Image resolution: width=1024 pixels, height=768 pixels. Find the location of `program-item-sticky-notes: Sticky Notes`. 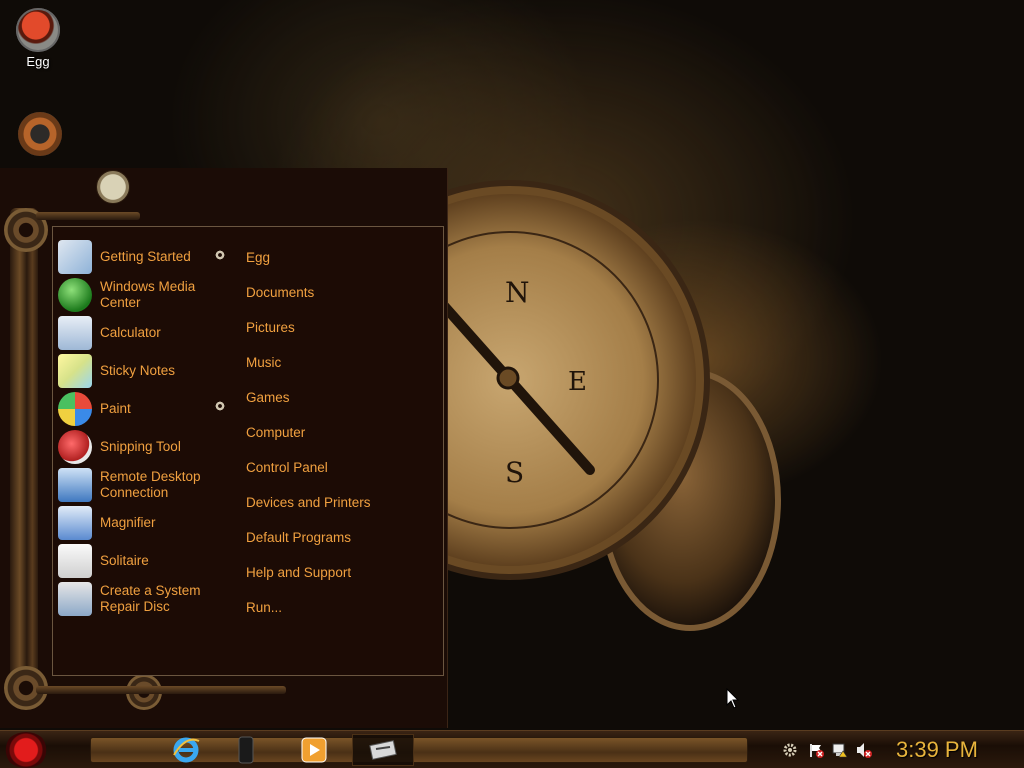

program-item-sticky-notes: Sticky Notes is located at coordinates (138, 371).